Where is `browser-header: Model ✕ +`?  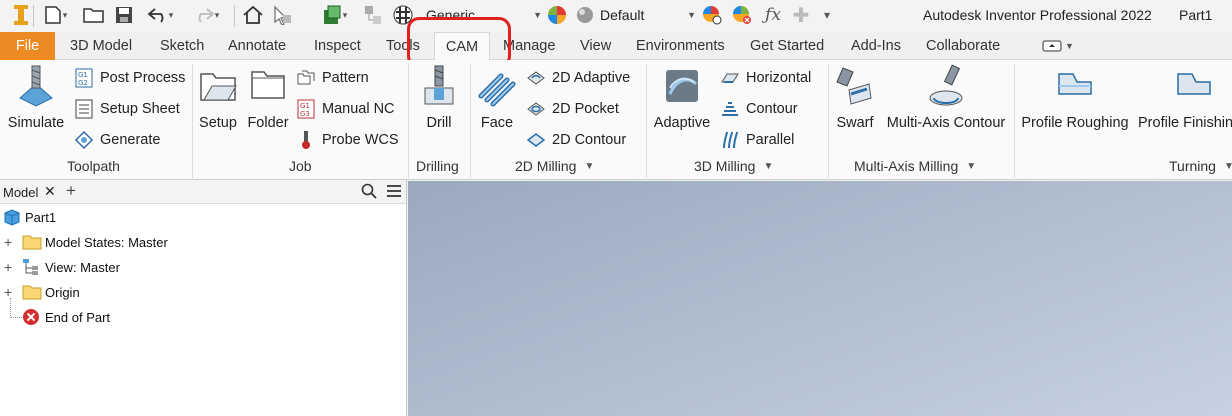
browser-header: Model ✕ + is located at coordinates (203, 192).